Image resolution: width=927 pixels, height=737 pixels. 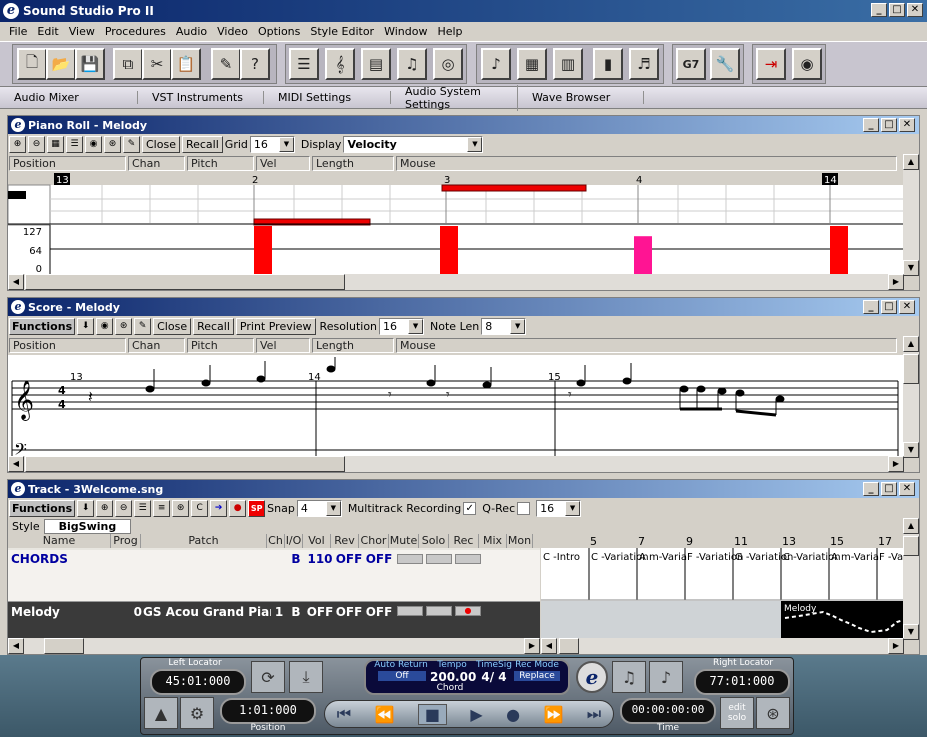 What do you see at coordinates (568, 64) in the screenshot?
I see `mixer-icon: ▥` at bounding box center [568, 64].